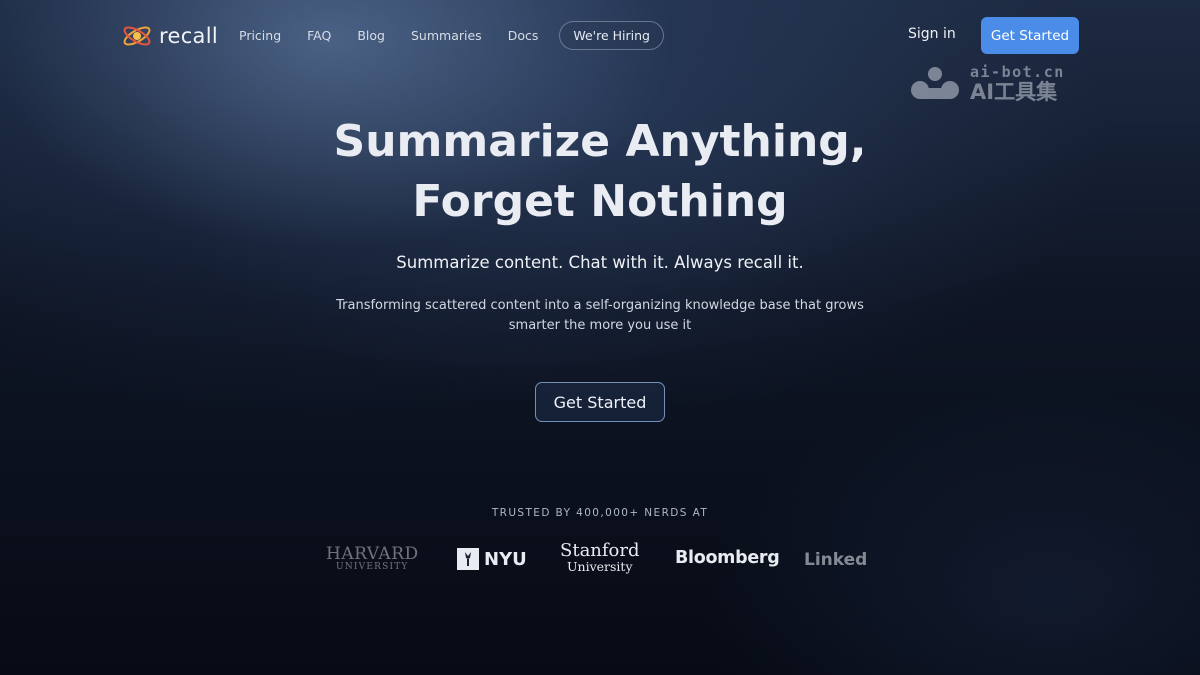  Describe the element at coordinates (932, 34) in the screenshot. I see `sign-in-link: Sign in` at that location.